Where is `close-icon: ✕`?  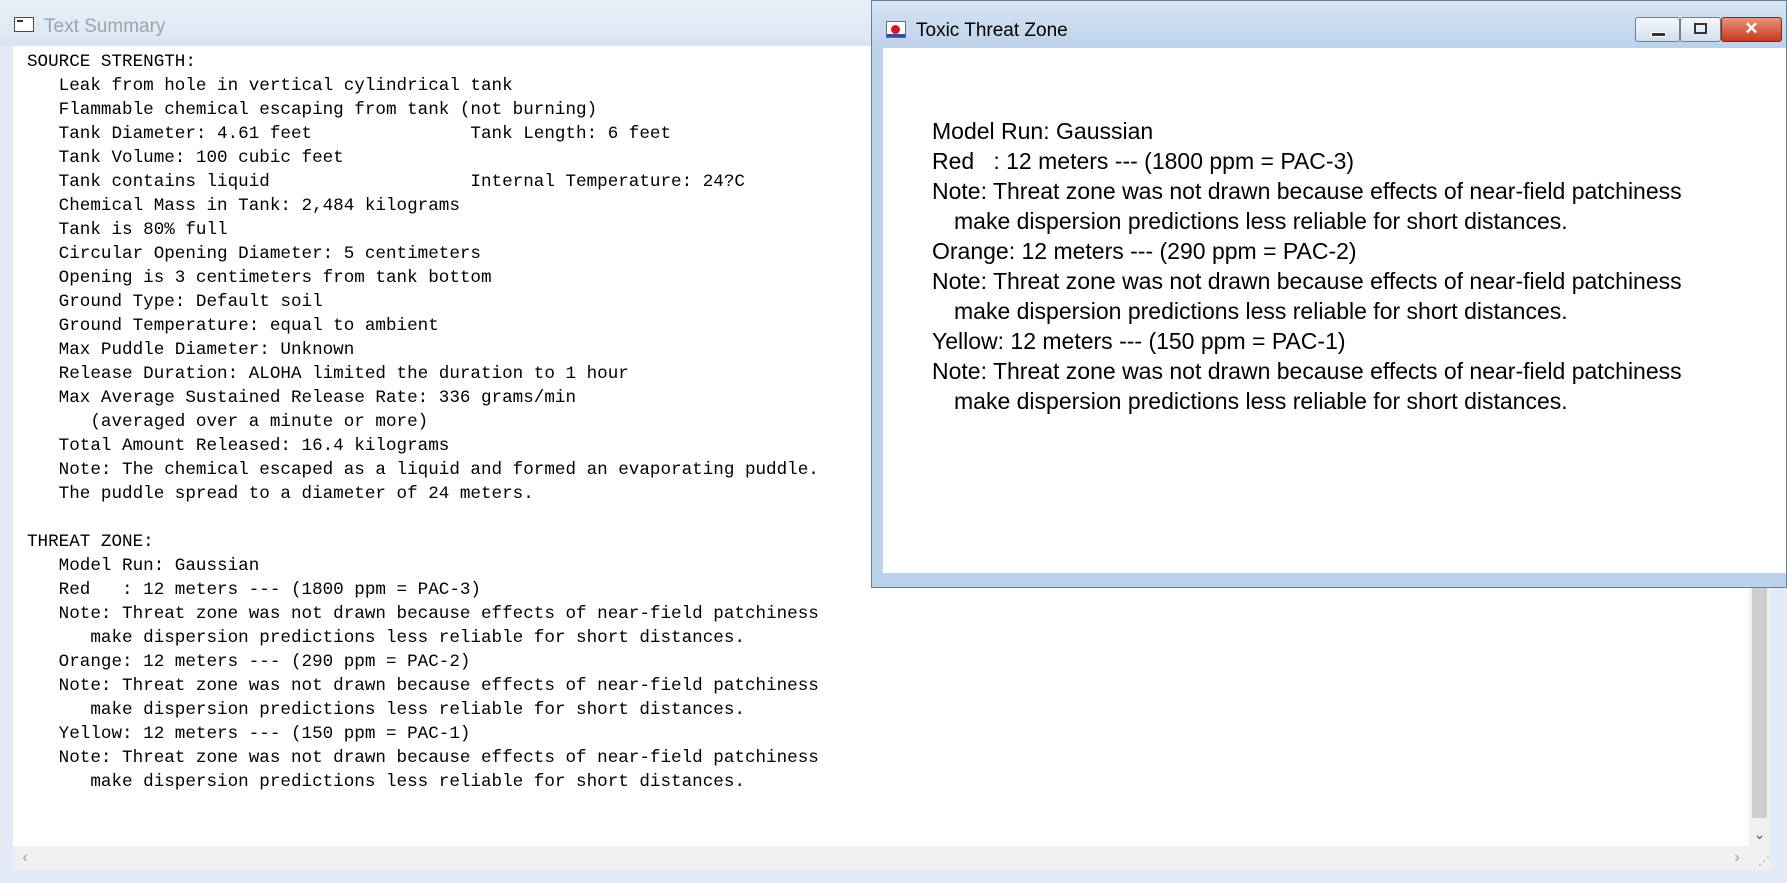
close-icon: ✕ is located at coordinates (1751, 28).